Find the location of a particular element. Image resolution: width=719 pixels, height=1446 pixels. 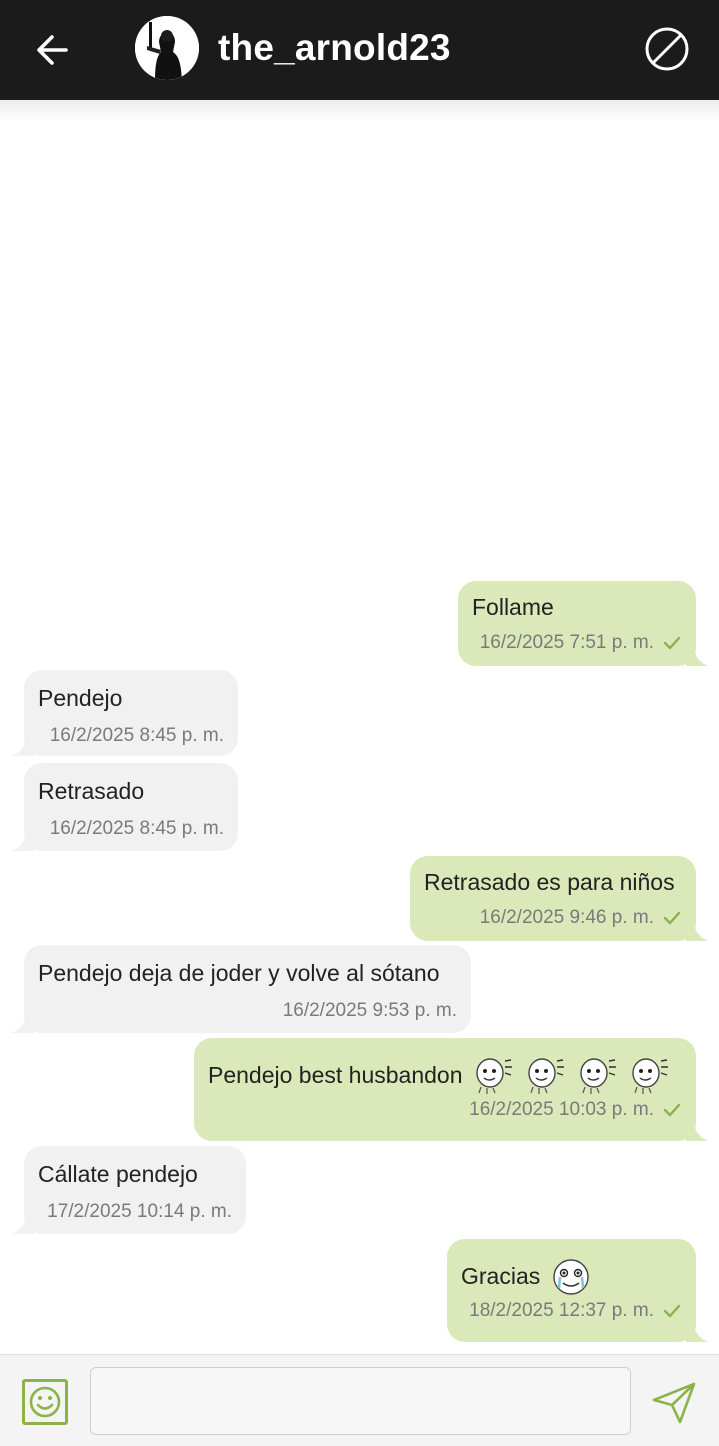

message-meta: 16/2/2025 9:53 p. m. is located at coordinates (247, 1005).